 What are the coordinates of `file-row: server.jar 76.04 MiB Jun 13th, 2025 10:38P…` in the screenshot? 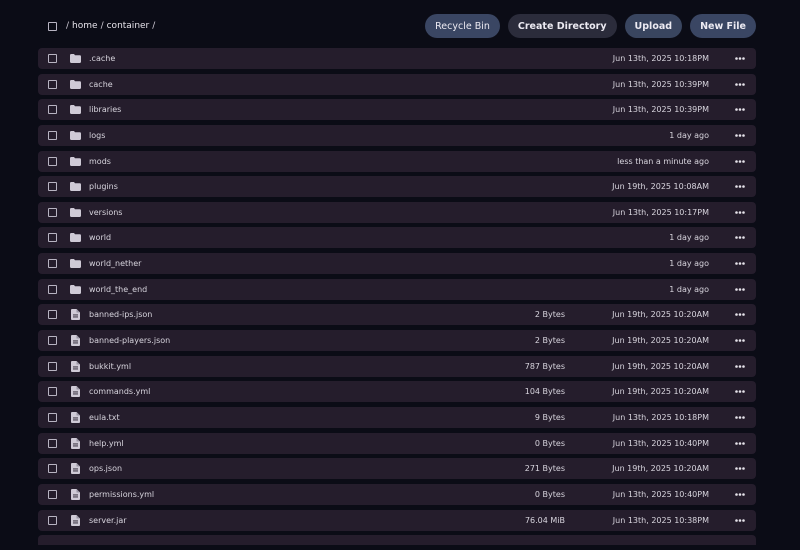 It's located at (397, 520).